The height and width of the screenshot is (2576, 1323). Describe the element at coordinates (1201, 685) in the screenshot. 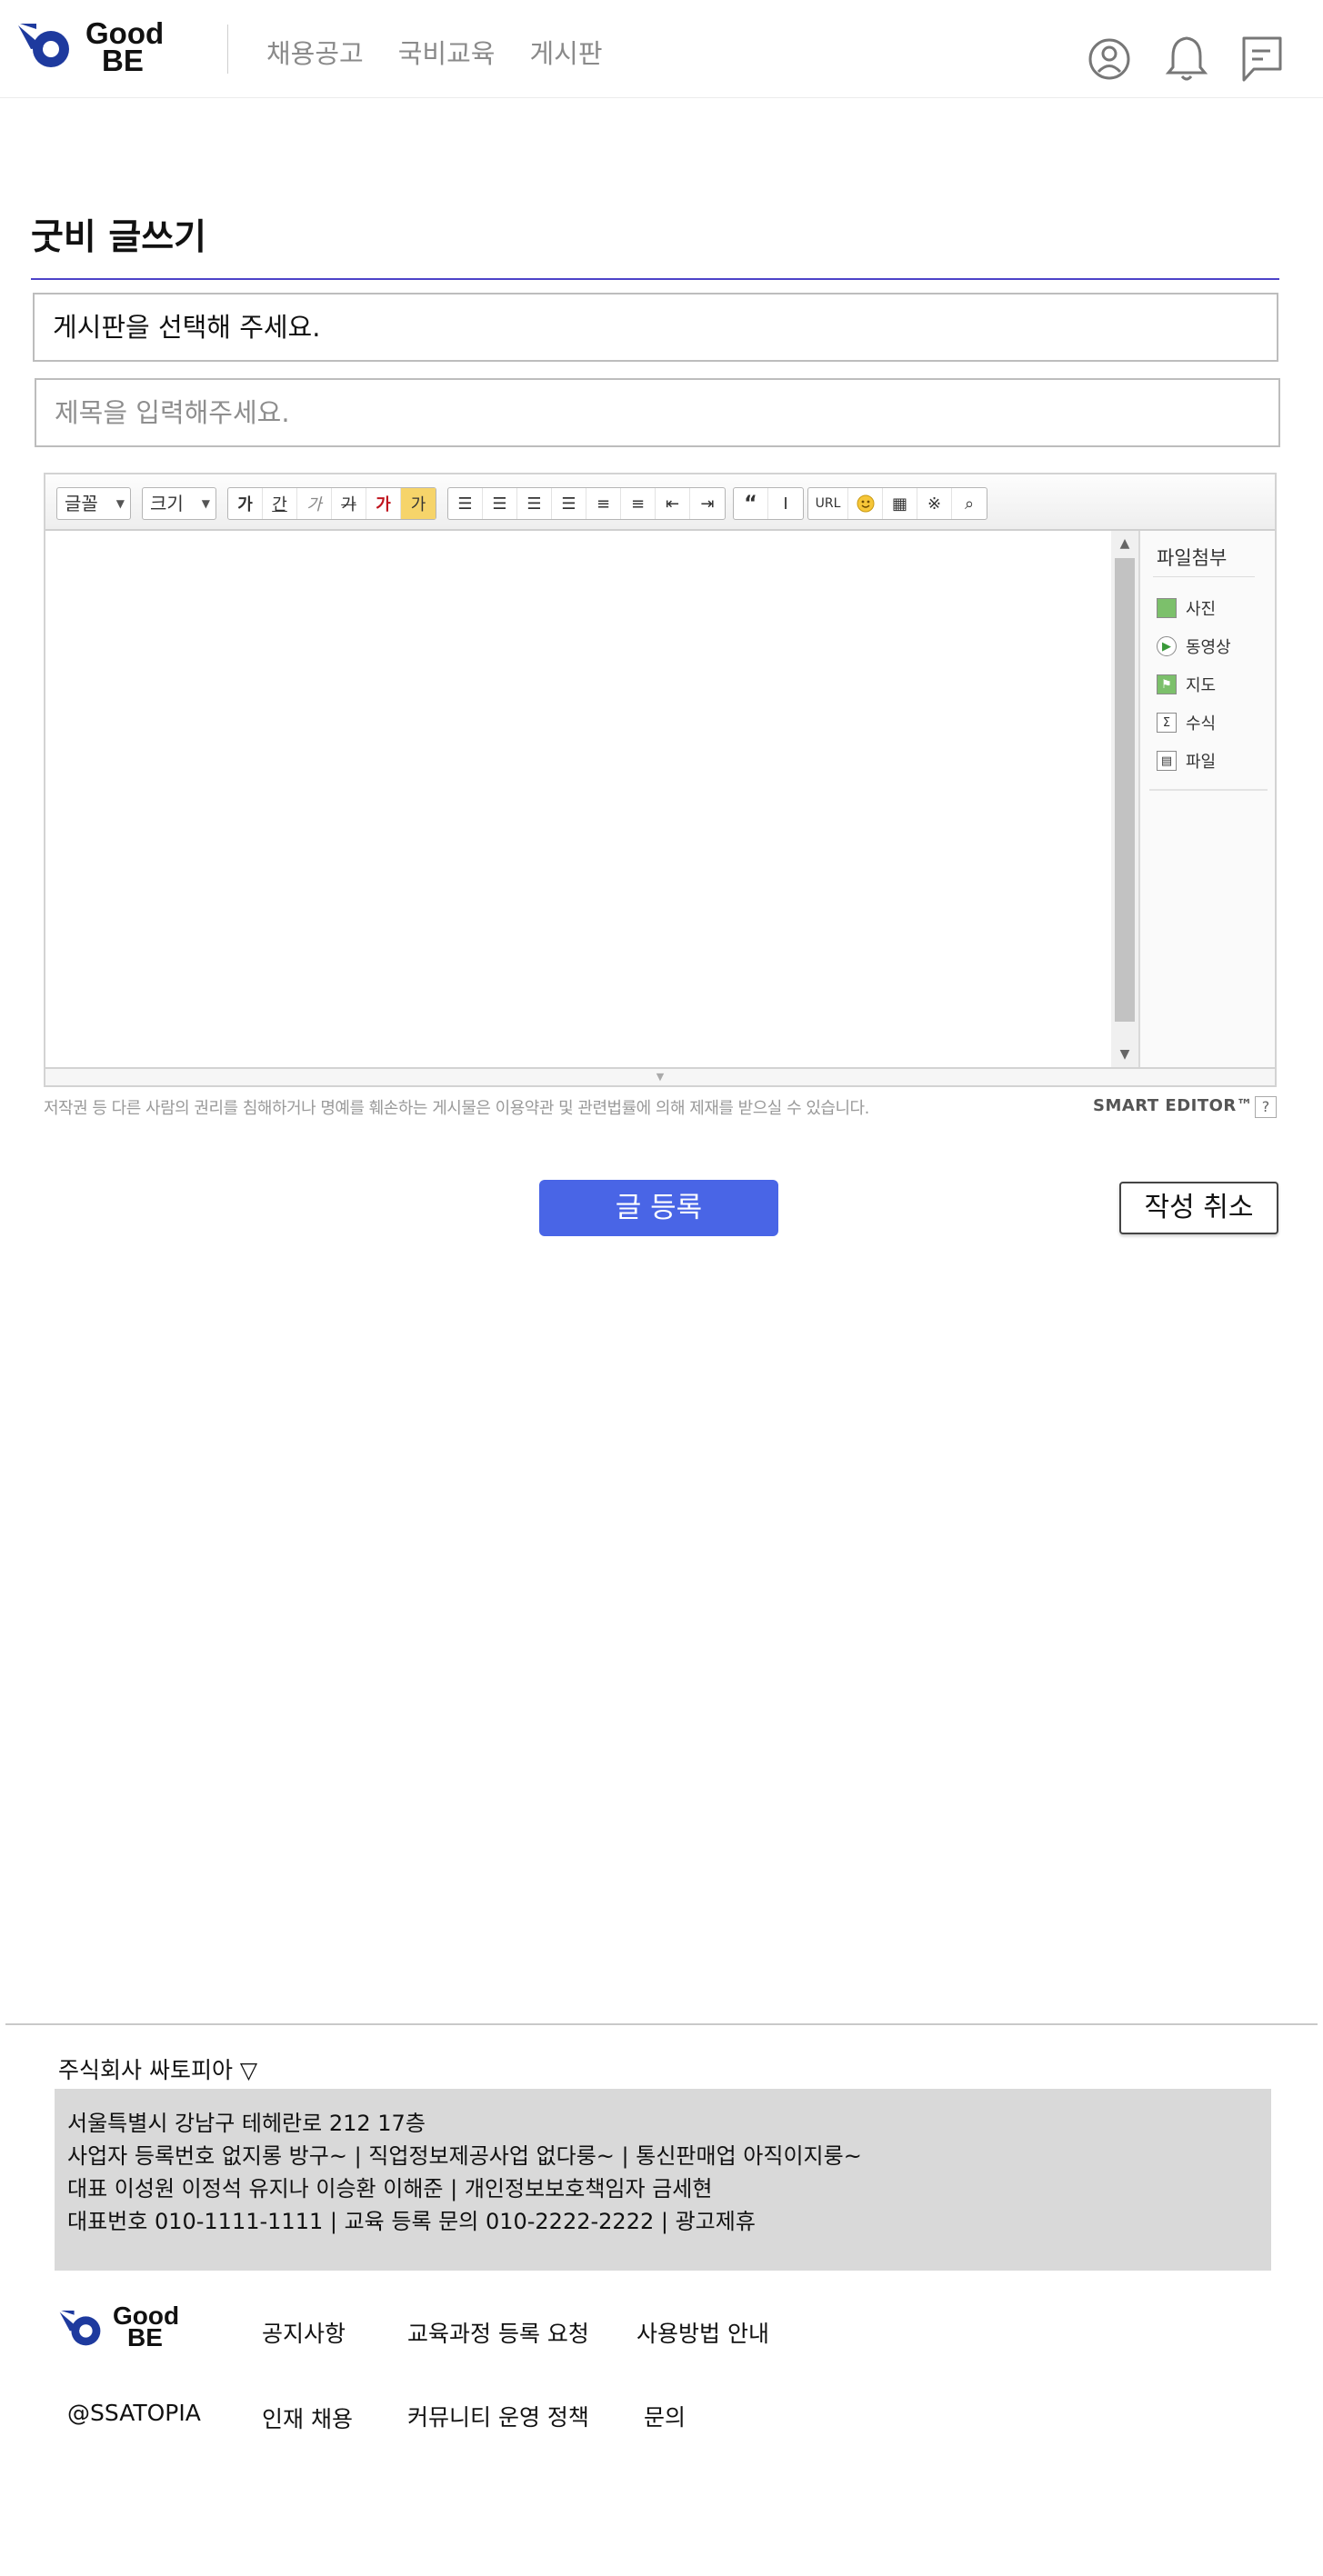

I see `attach-map-label: 지도` at that location.